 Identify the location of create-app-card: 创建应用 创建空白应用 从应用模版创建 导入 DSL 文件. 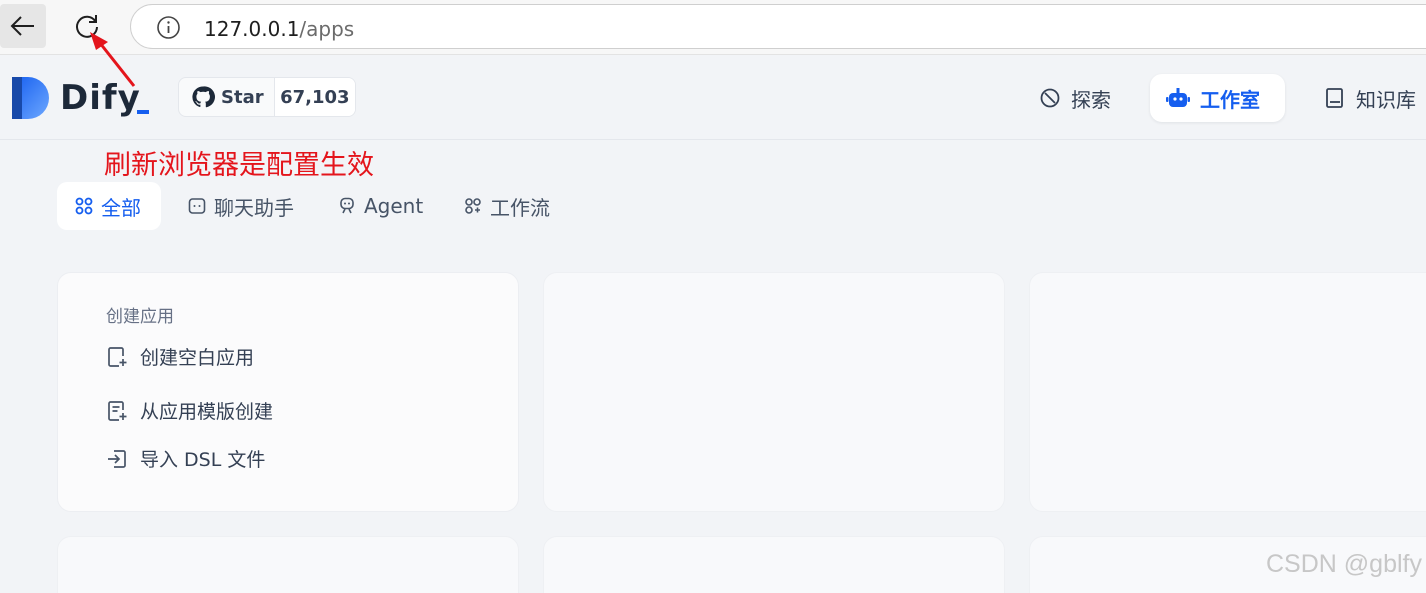
(288, 392).